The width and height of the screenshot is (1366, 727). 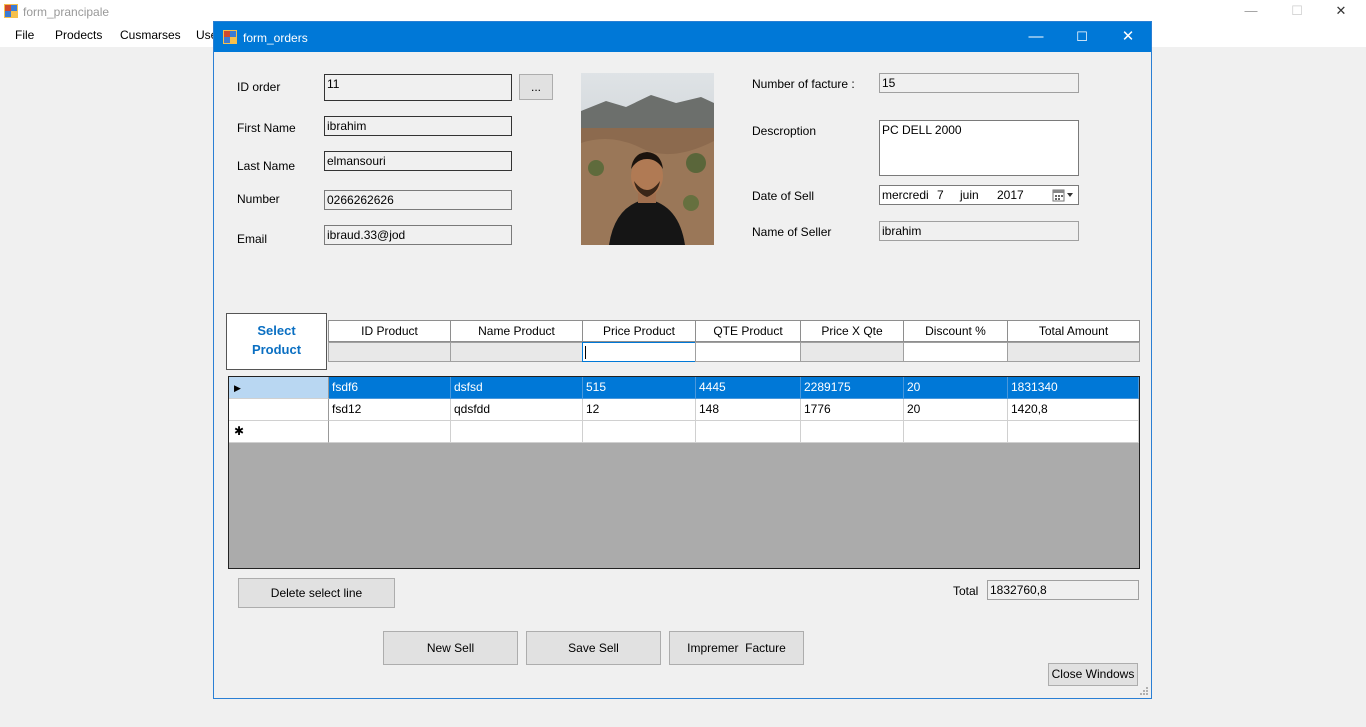 I want to click on dialog-titlebar: form_orders — ☐ ✕, so click(x=682, y=37).